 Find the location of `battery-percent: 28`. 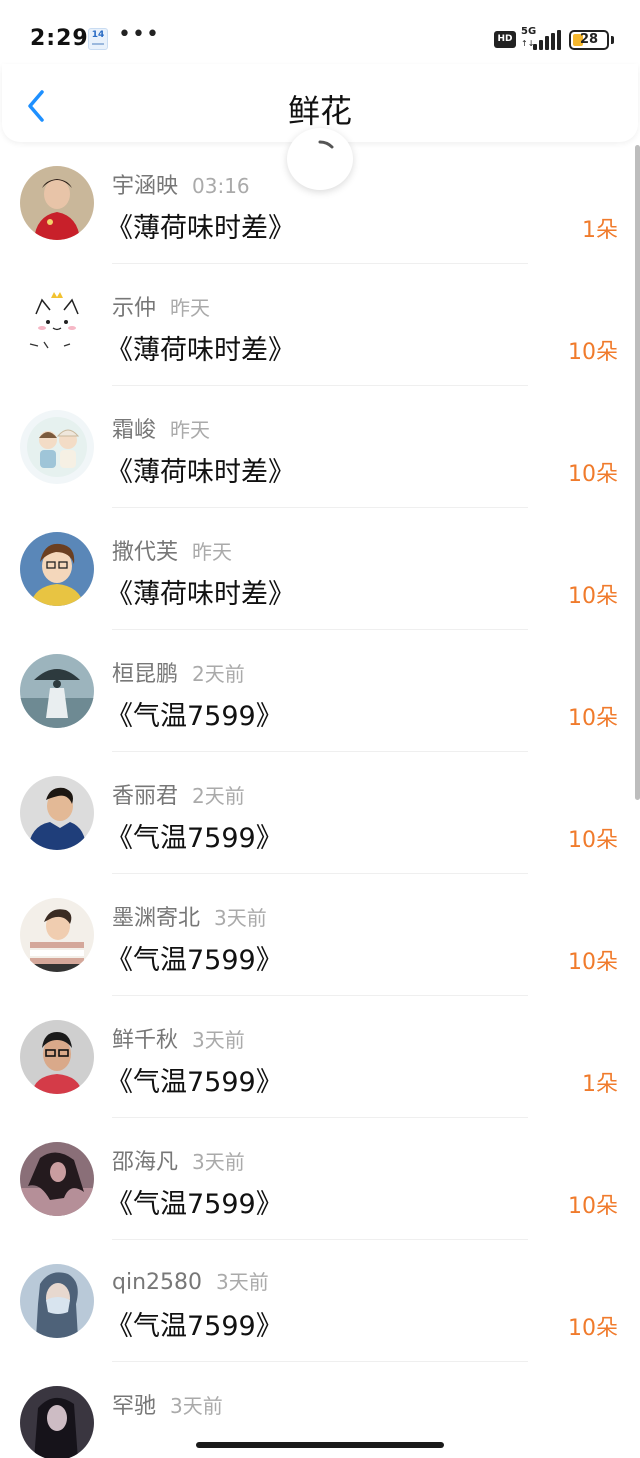

battery-percent: 28 is located at coordinates (589, 39).